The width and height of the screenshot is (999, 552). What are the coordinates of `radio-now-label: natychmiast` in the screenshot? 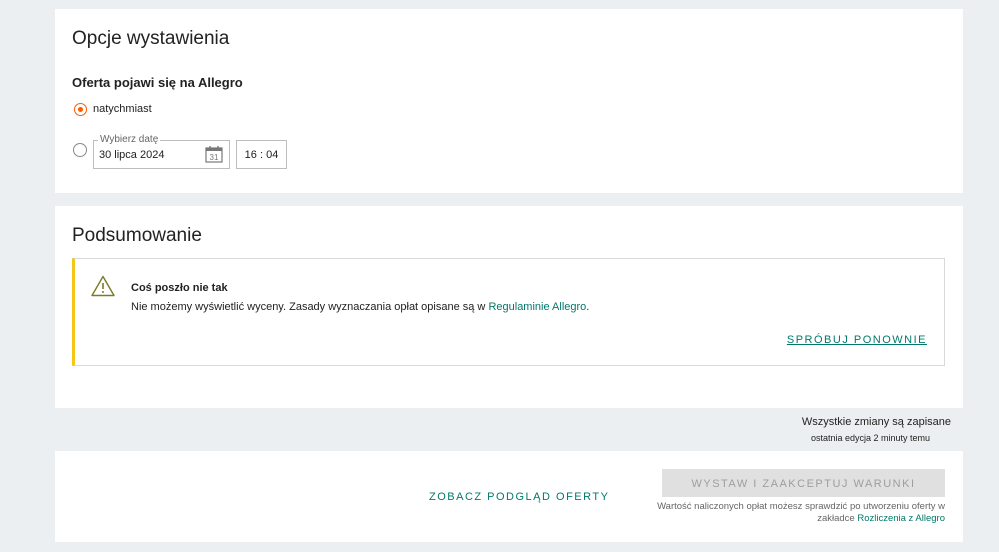 It's located at (122, 109).